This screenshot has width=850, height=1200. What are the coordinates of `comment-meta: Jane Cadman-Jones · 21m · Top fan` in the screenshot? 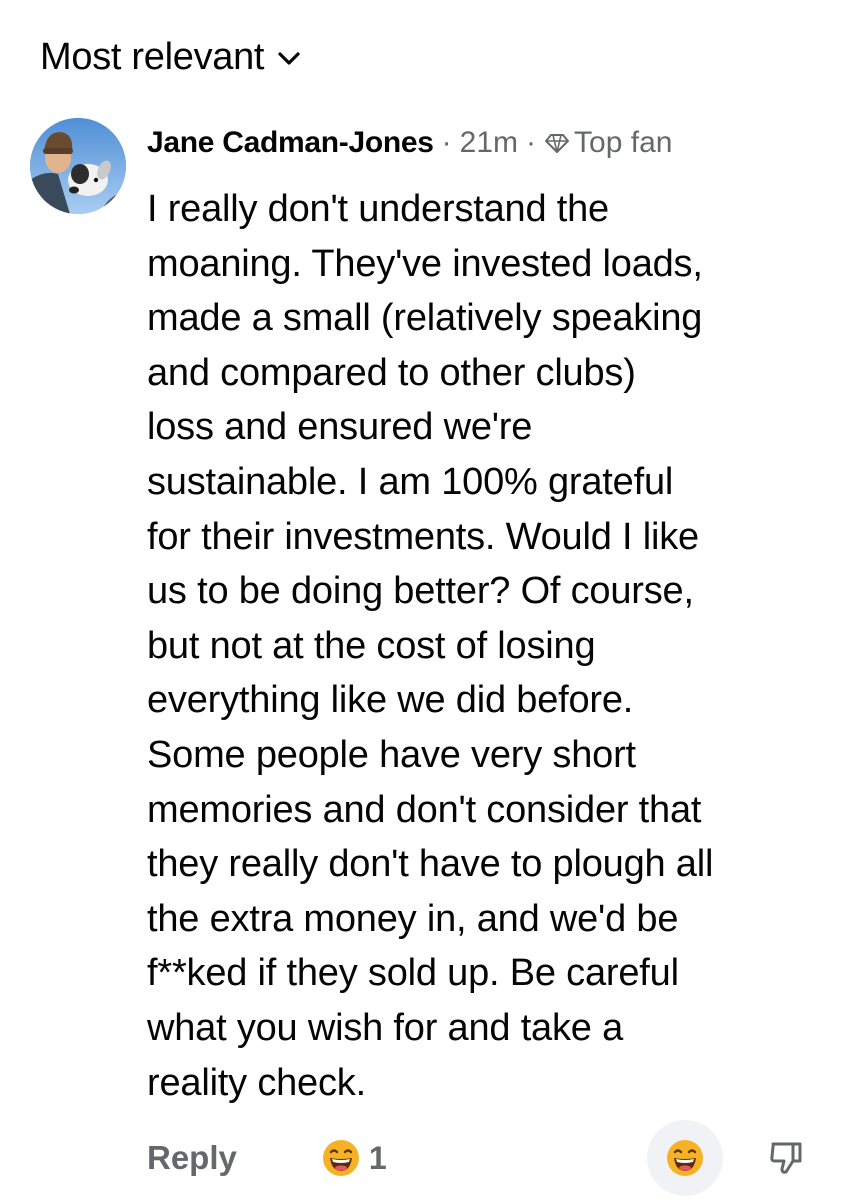 It's located at (492, 143).